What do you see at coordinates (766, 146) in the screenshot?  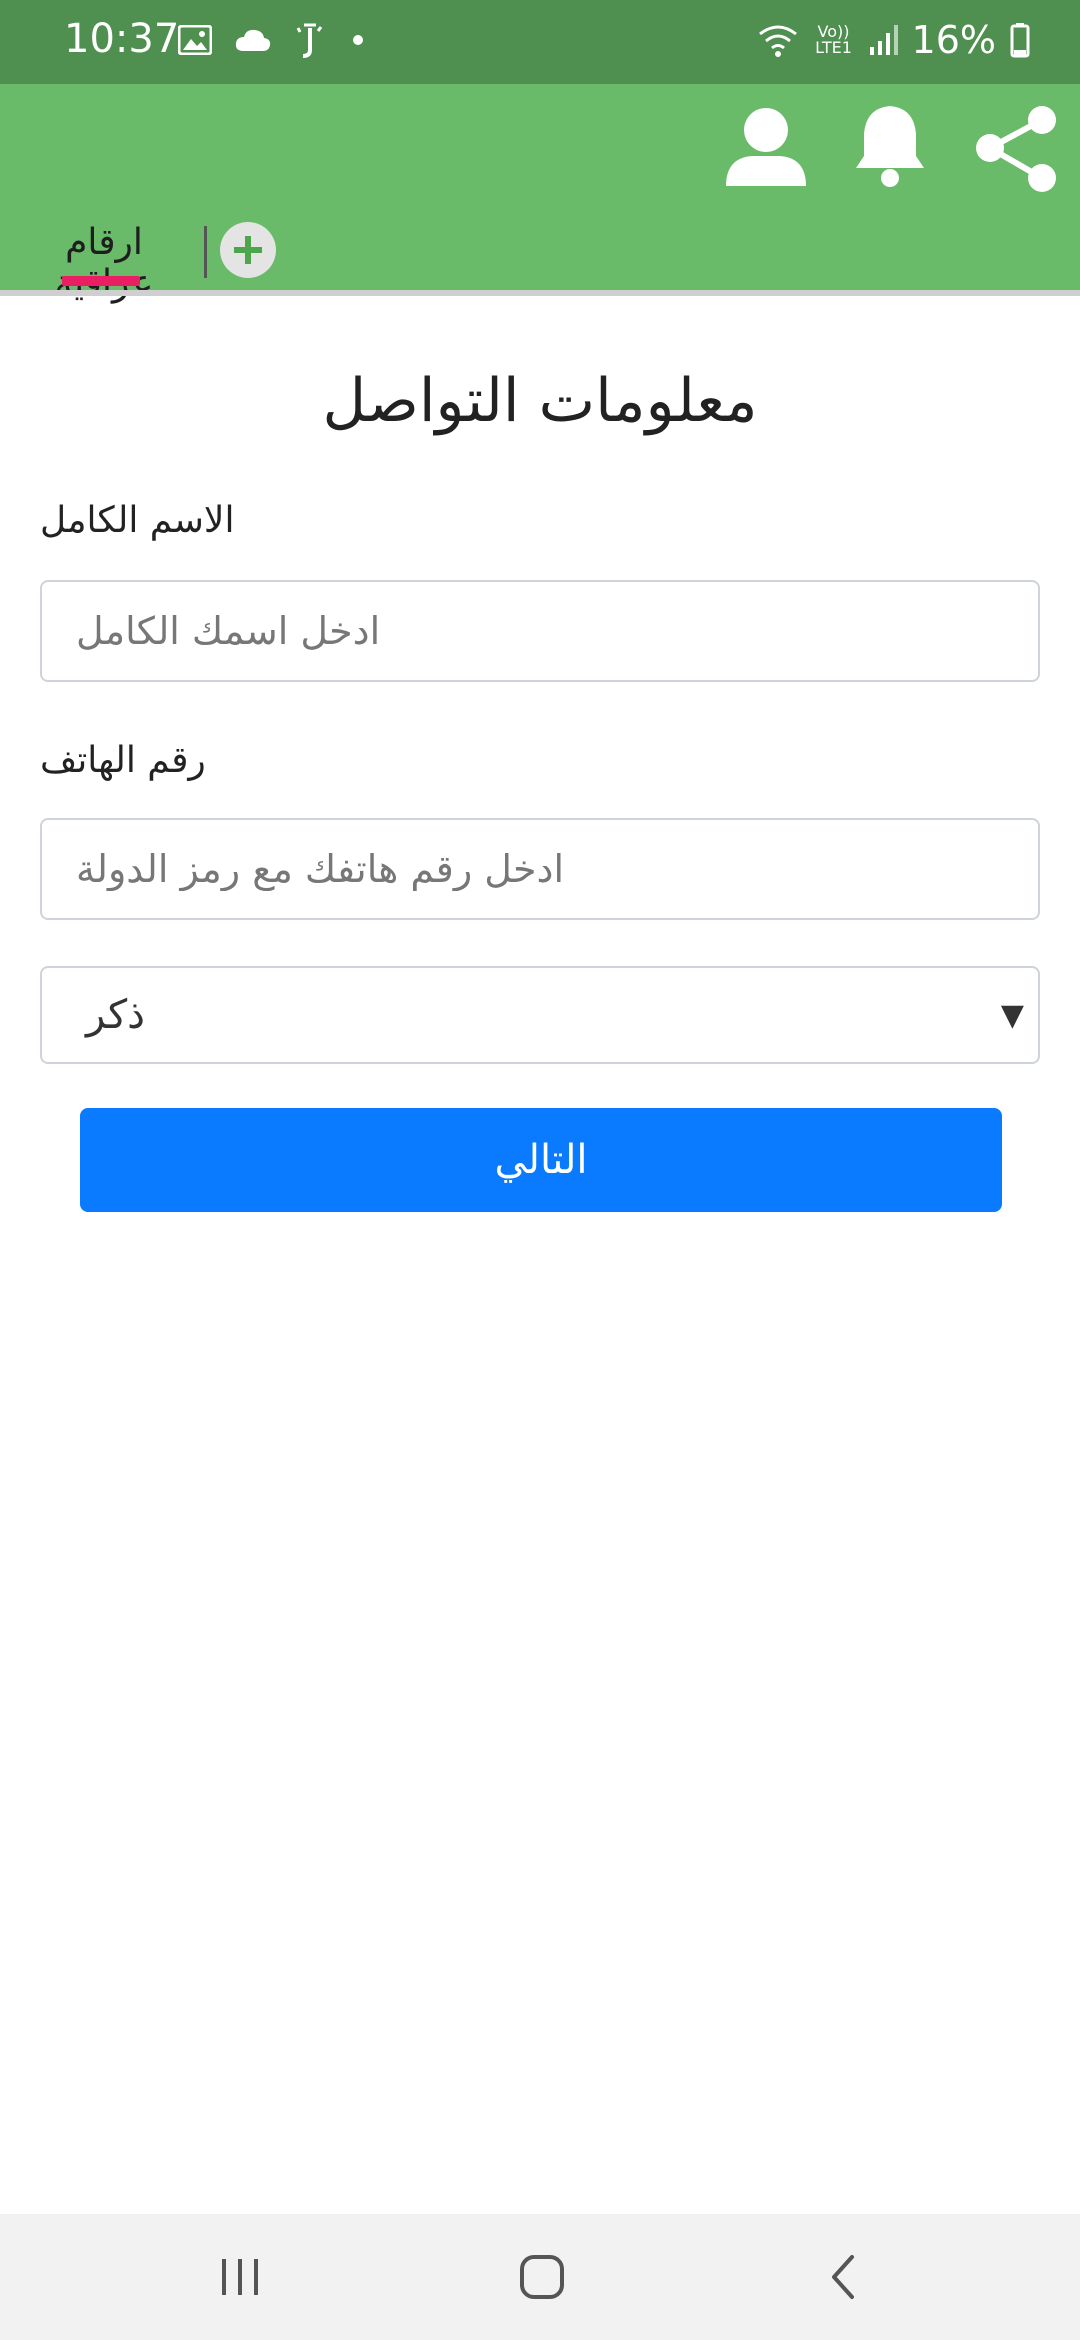 I see `profile-icon` at bounding box center [766, 146].